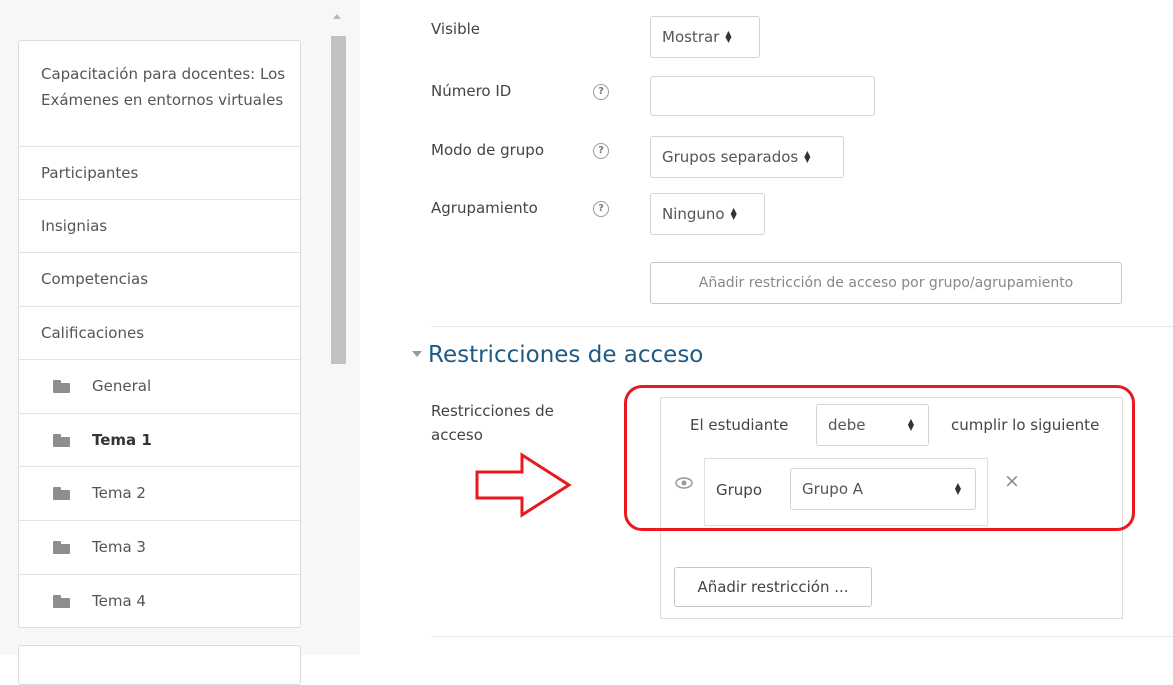 This screenshot has width=1173, height=685. What do you see at coordinates (471, 91) in the screenshot?
I see `id-number-label: Número ID` at bounding box center [471, 91].